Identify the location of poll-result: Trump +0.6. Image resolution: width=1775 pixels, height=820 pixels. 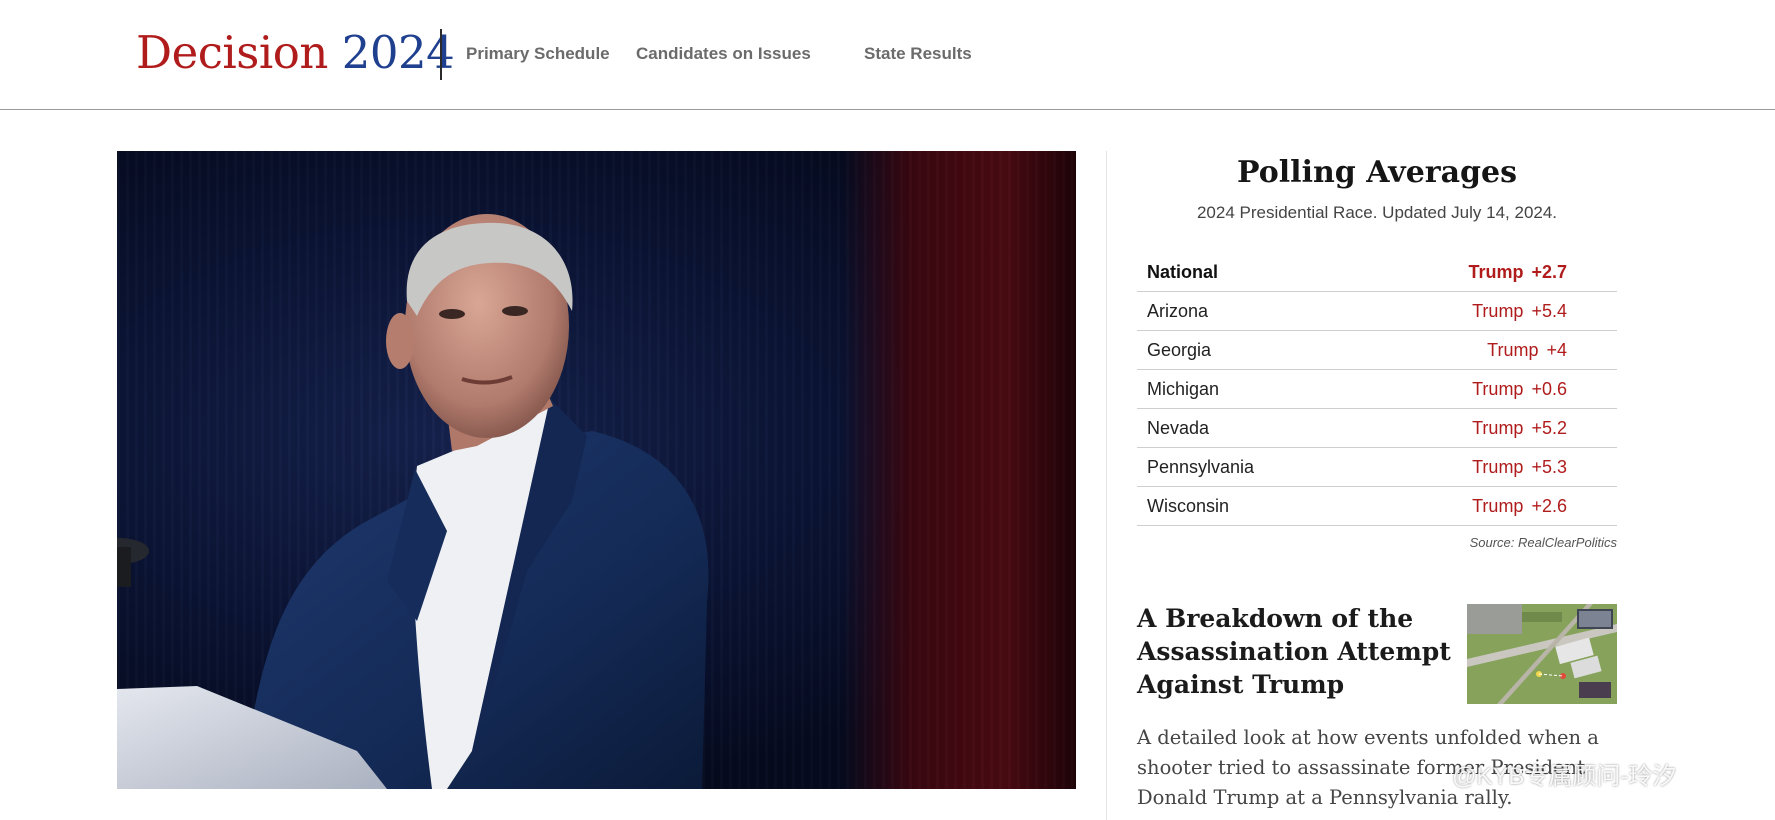
(1519, 389).